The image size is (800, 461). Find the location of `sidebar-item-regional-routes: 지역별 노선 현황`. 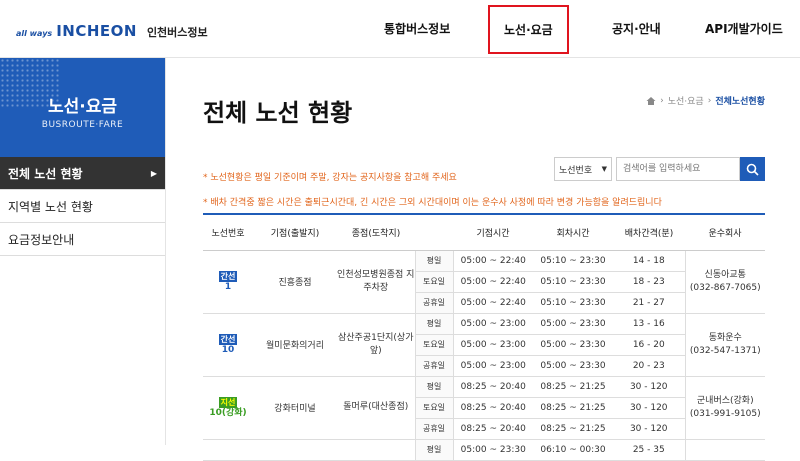

sidebar-item-regional-routes: 지역별 노선 현황 is located at coordinates (82, 206).